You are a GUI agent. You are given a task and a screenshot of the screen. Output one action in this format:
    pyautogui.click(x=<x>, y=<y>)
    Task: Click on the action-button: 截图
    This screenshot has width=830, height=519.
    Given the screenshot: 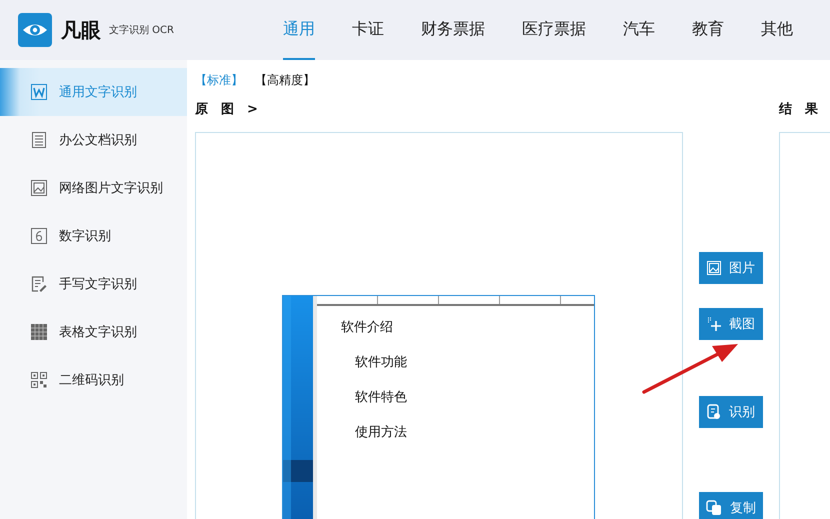 What is the action you would take?
    pyautogui.click(x=731, y=324)
    